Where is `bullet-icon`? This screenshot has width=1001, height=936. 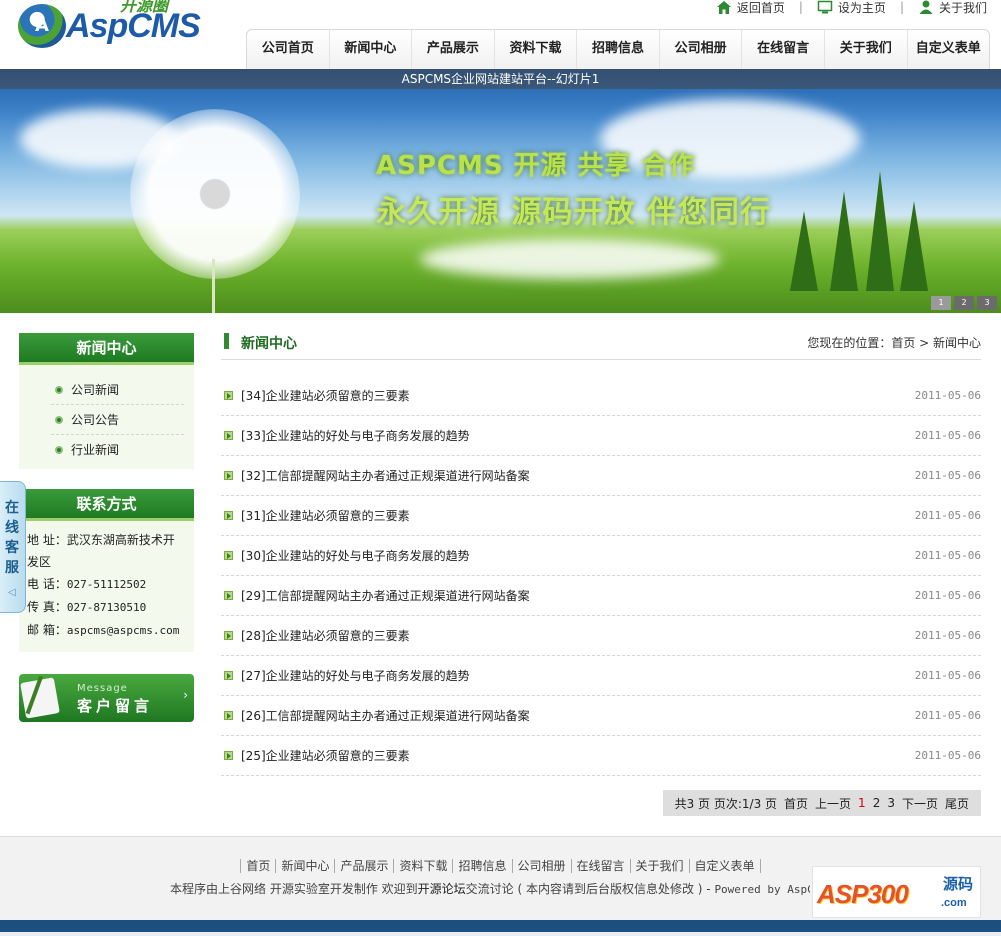 bullet-icon is located at coordinates (59, 389).